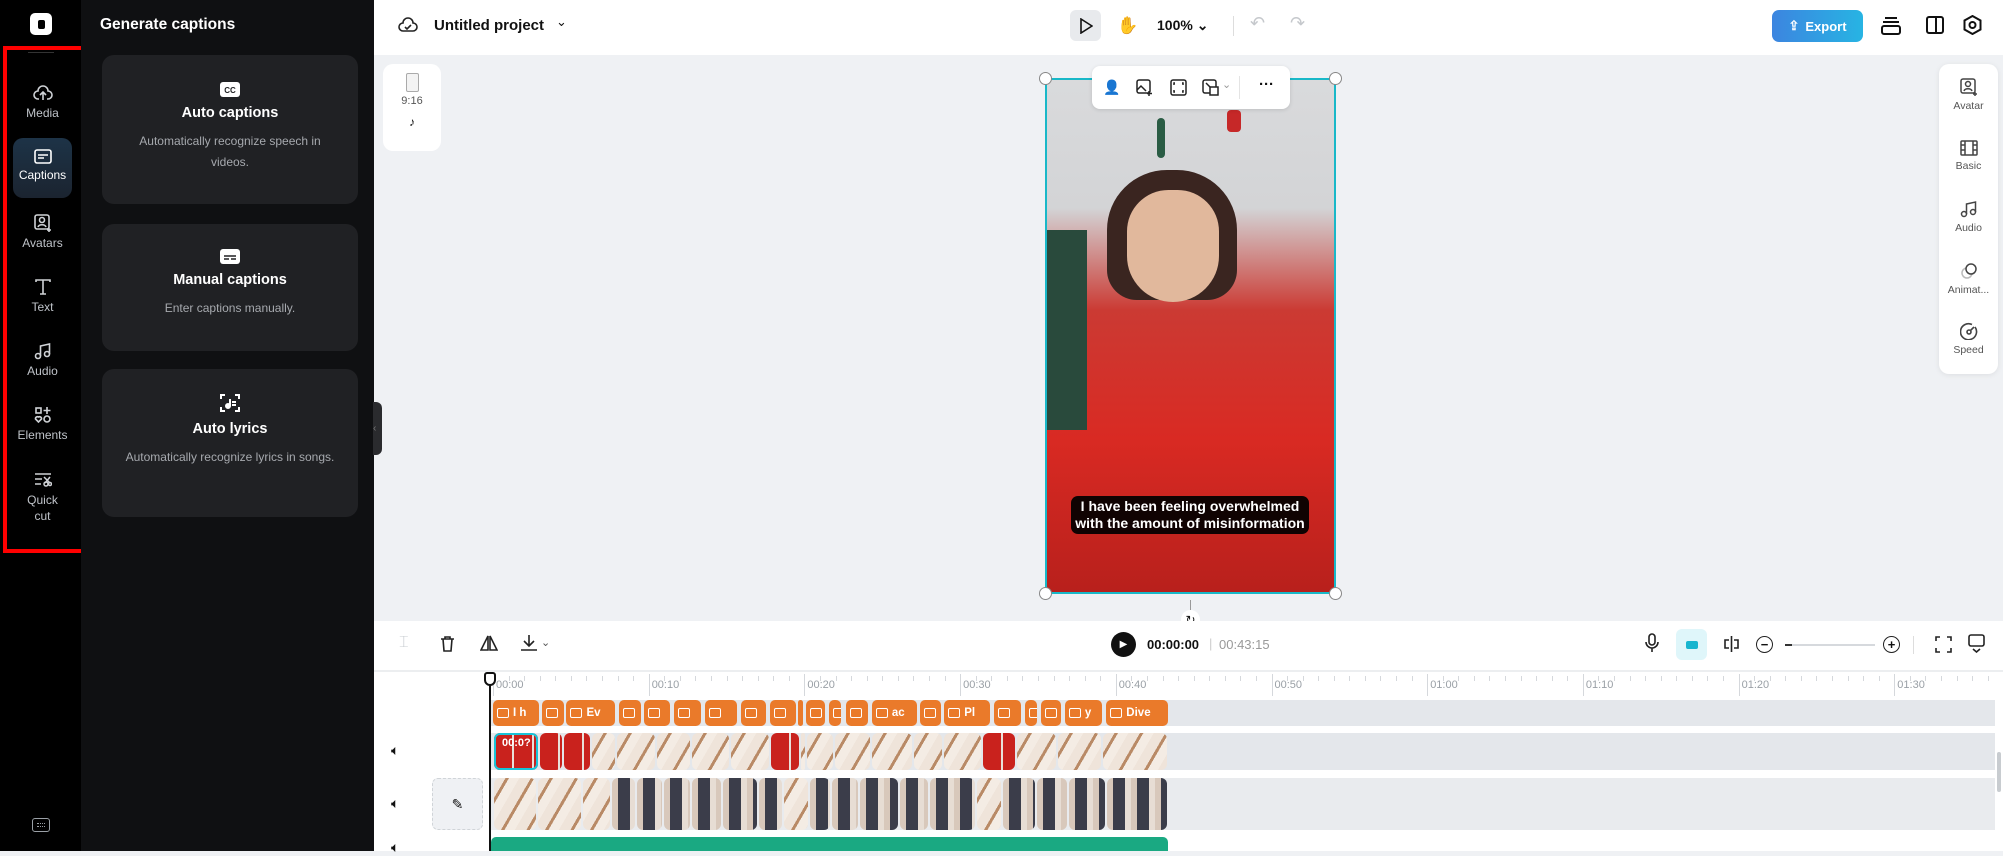  I want to click on aspect-ratio-card: 9:16 ♪, so click(412, 107).